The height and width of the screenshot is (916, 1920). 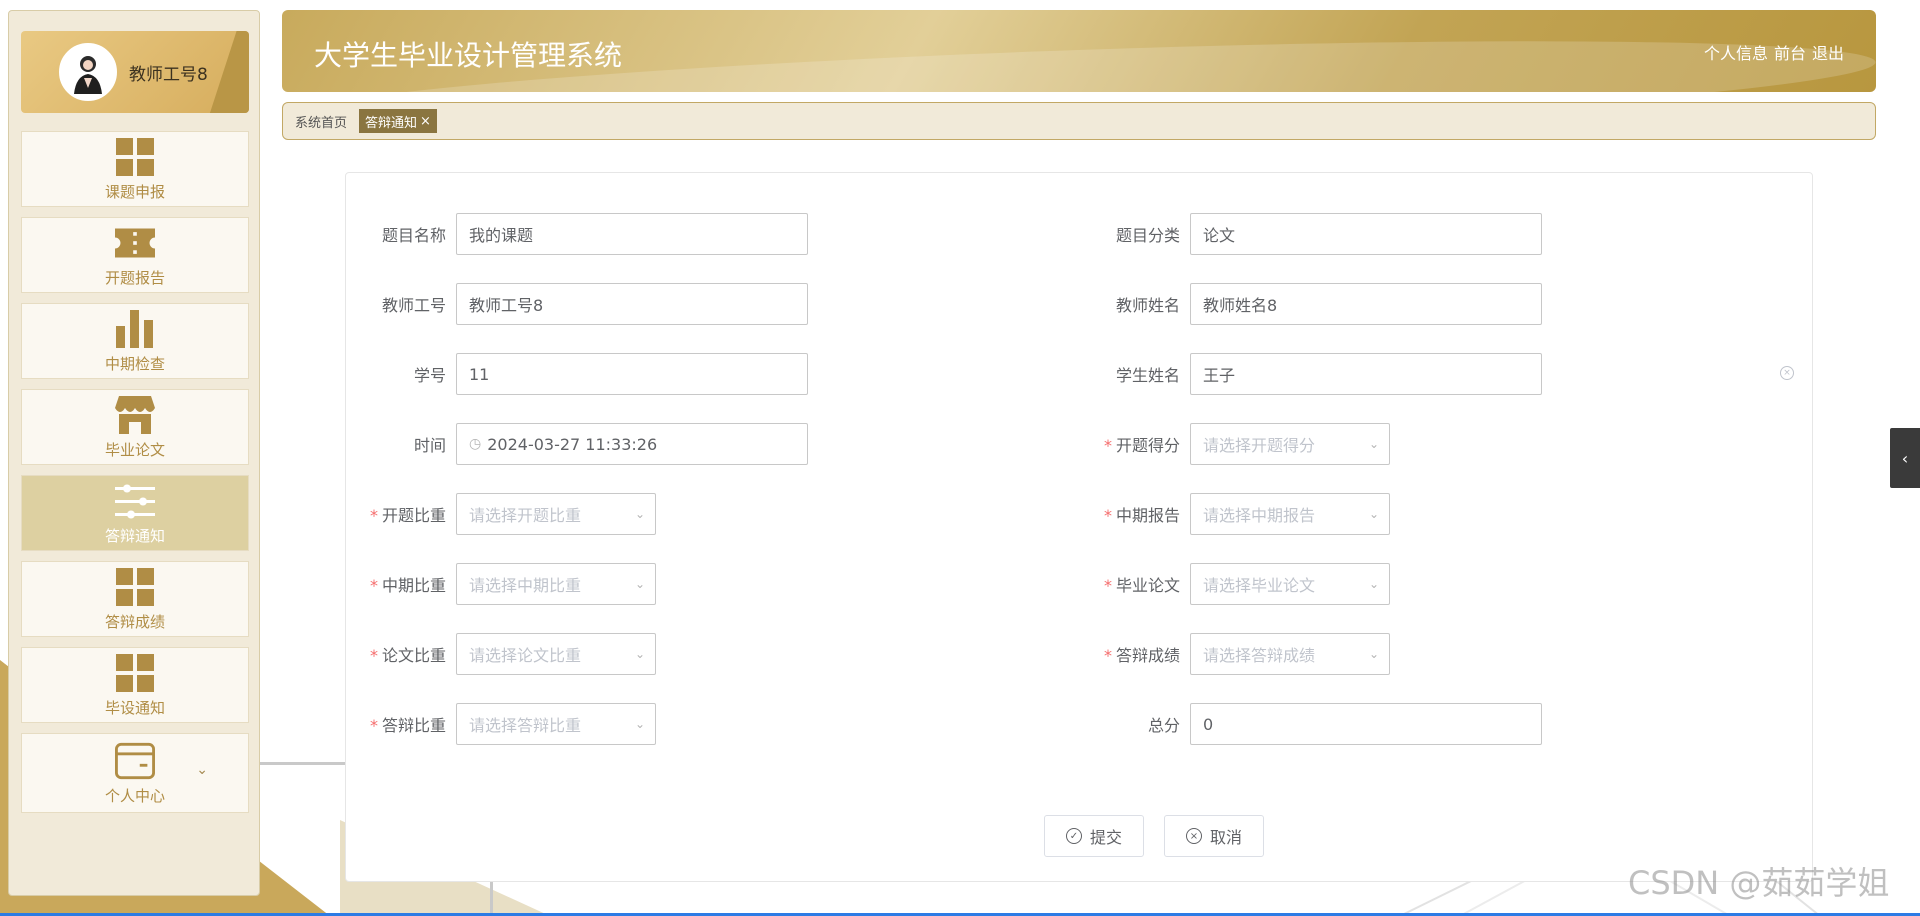 What do you see at coordinates (1828, 52) in the screenshot?
I see `logout-link: 退出` at bounding box center [1828, 52].